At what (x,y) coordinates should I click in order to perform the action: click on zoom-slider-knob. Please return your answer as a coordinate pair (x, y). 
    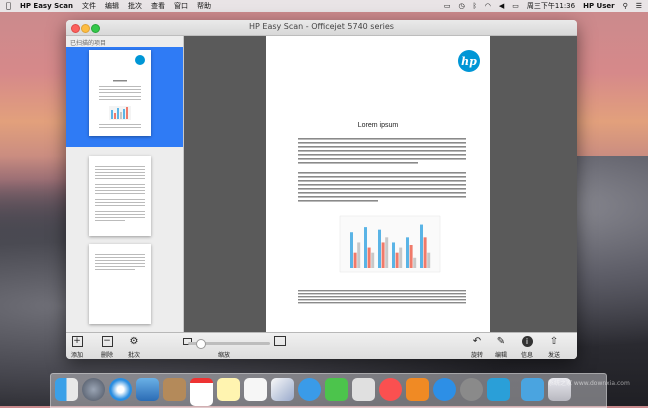
    Looking at the image, I should click on (201, 344).